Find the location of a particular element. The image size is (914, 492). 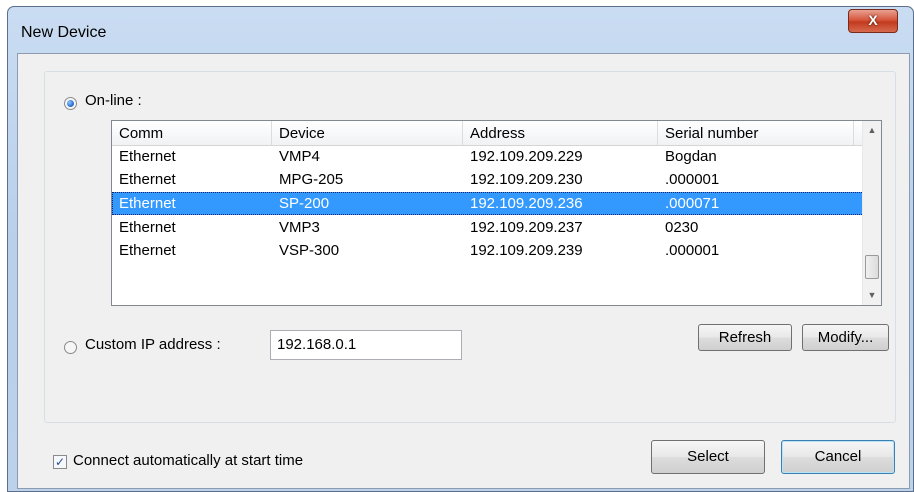

online-radio is located at coordinates (70, 103).